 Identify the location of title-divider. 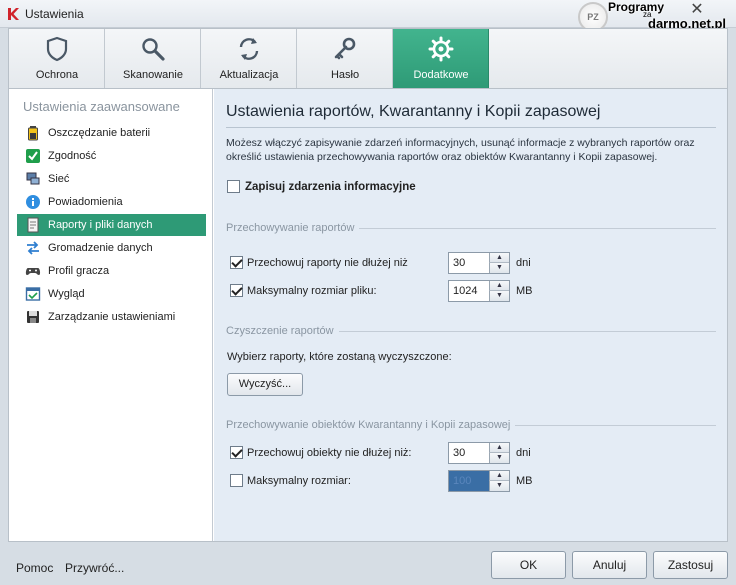
(471, 127).